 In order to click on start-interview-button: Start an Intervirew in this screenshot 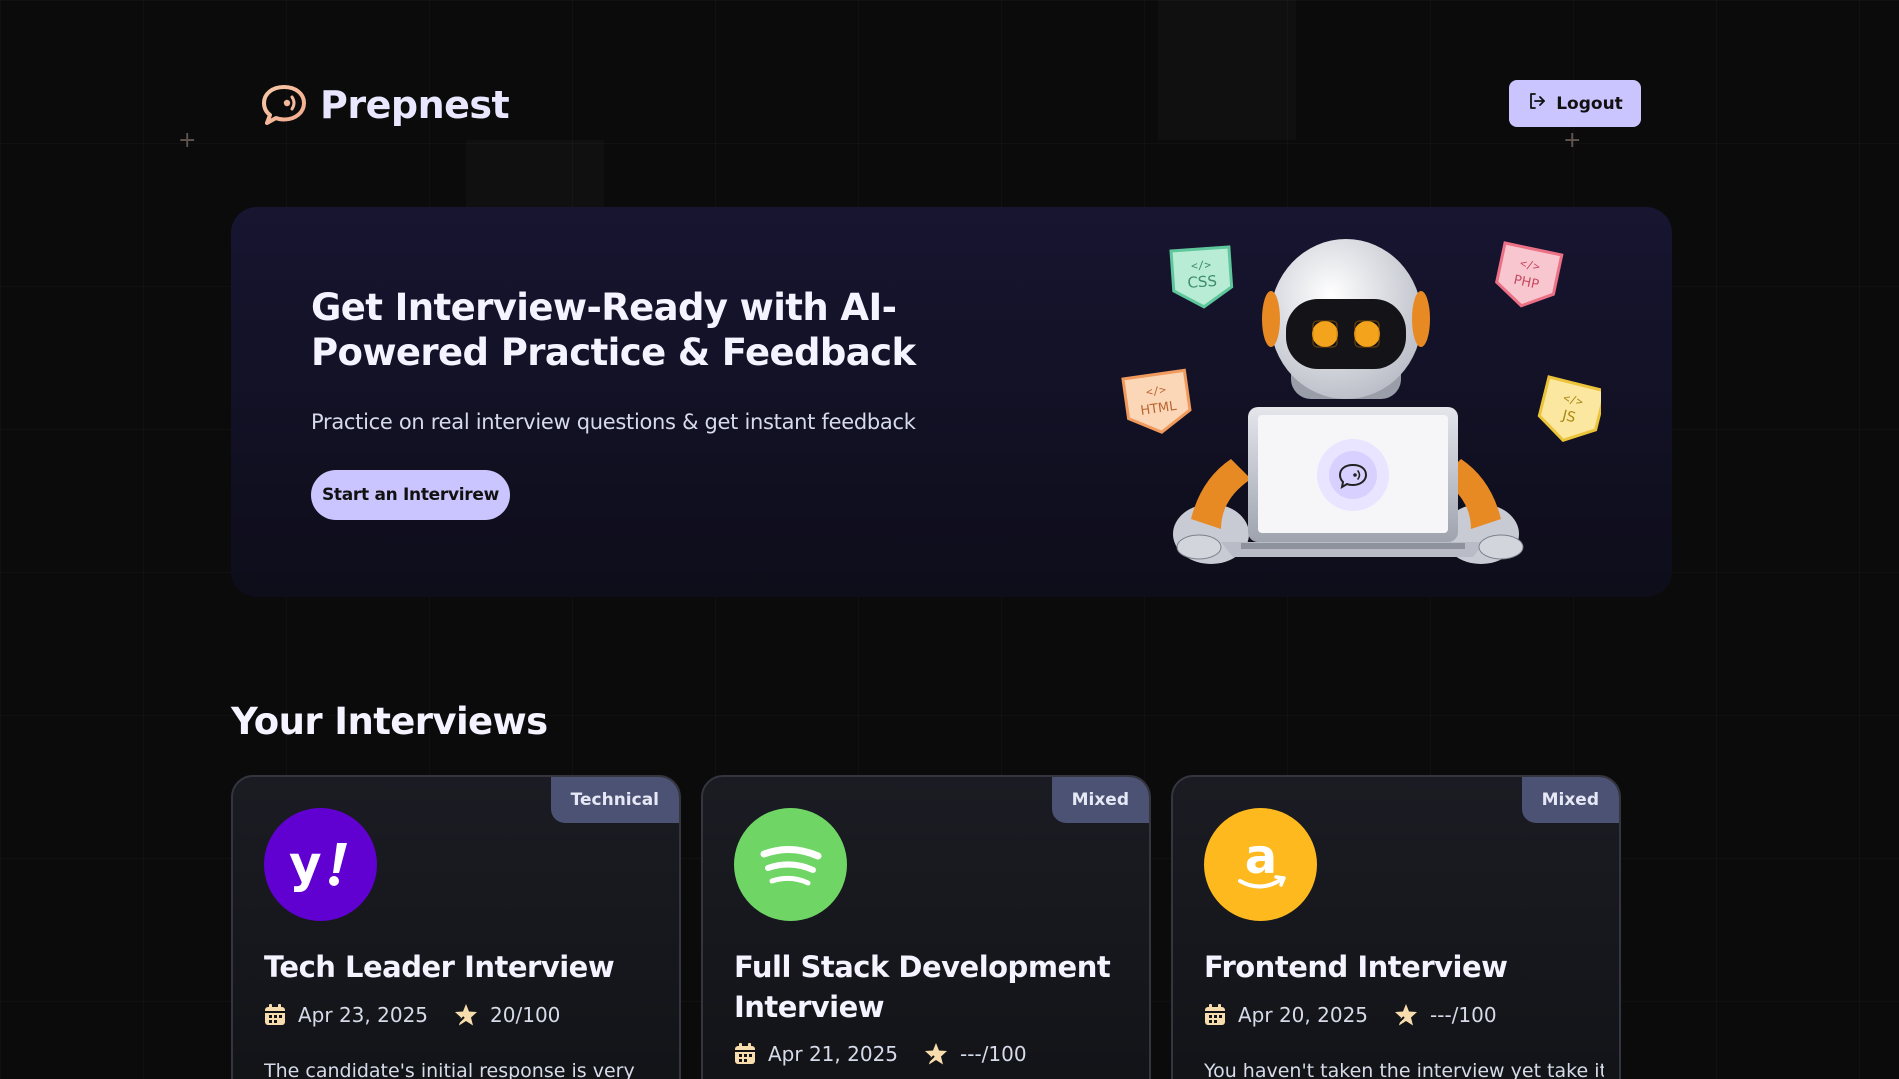, I will do `click(410, 495)`.